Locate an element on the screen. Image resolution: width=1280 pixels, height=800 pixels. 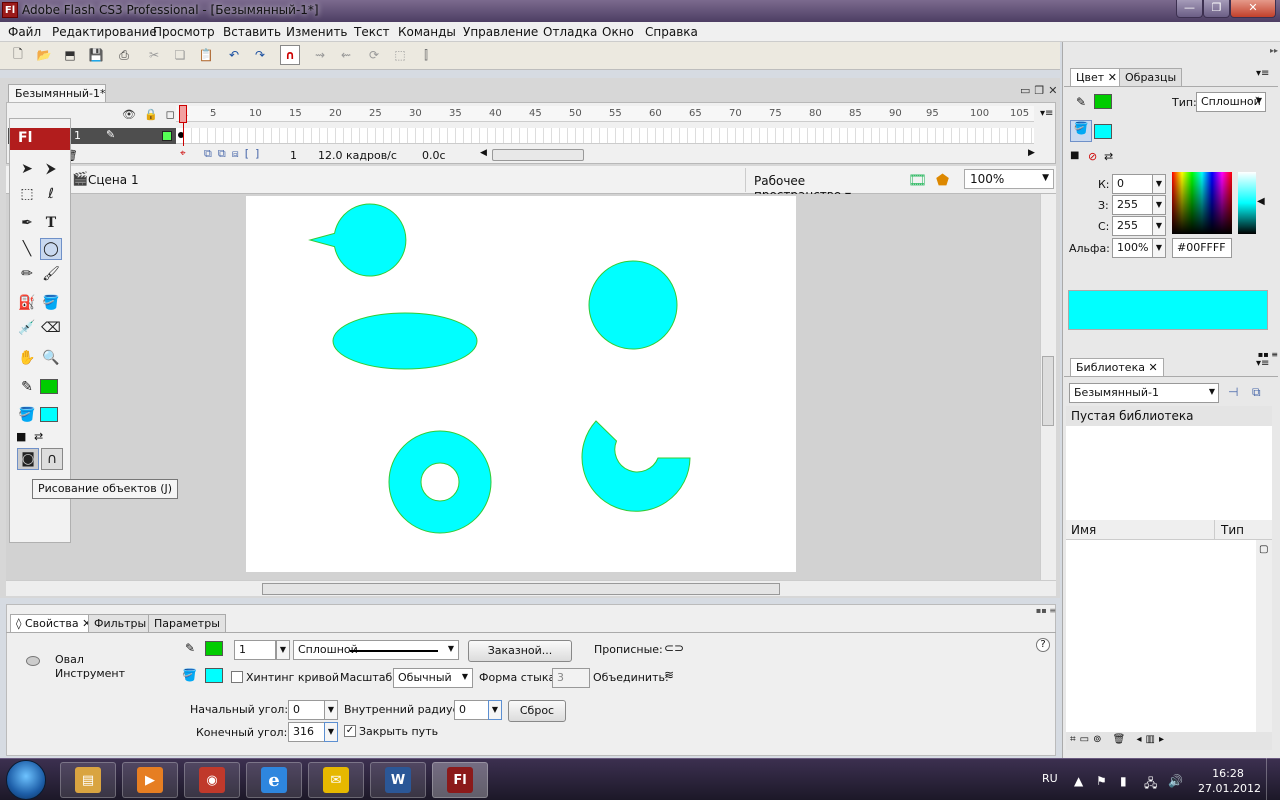
library-list is located at coordinates (1161, 636).